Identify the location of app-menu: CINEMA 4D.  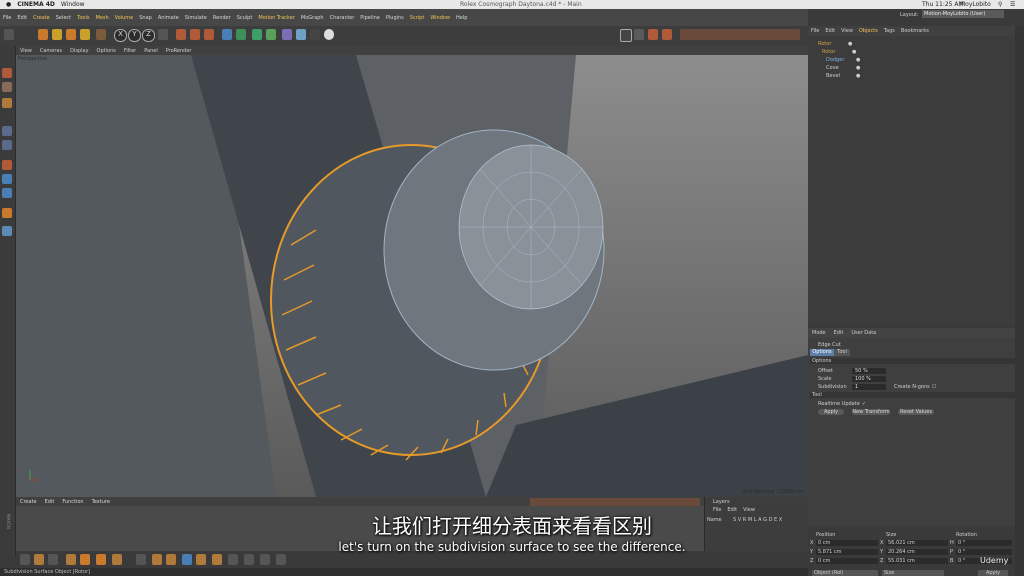
(36, 4).